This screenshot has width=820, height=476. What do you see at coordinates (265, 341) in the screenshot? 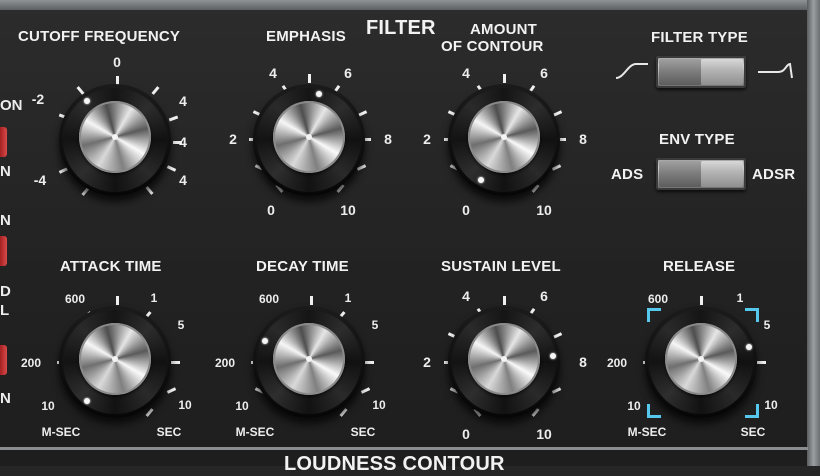
I see `decay-position-indicator` at bounding box center [265, 341].